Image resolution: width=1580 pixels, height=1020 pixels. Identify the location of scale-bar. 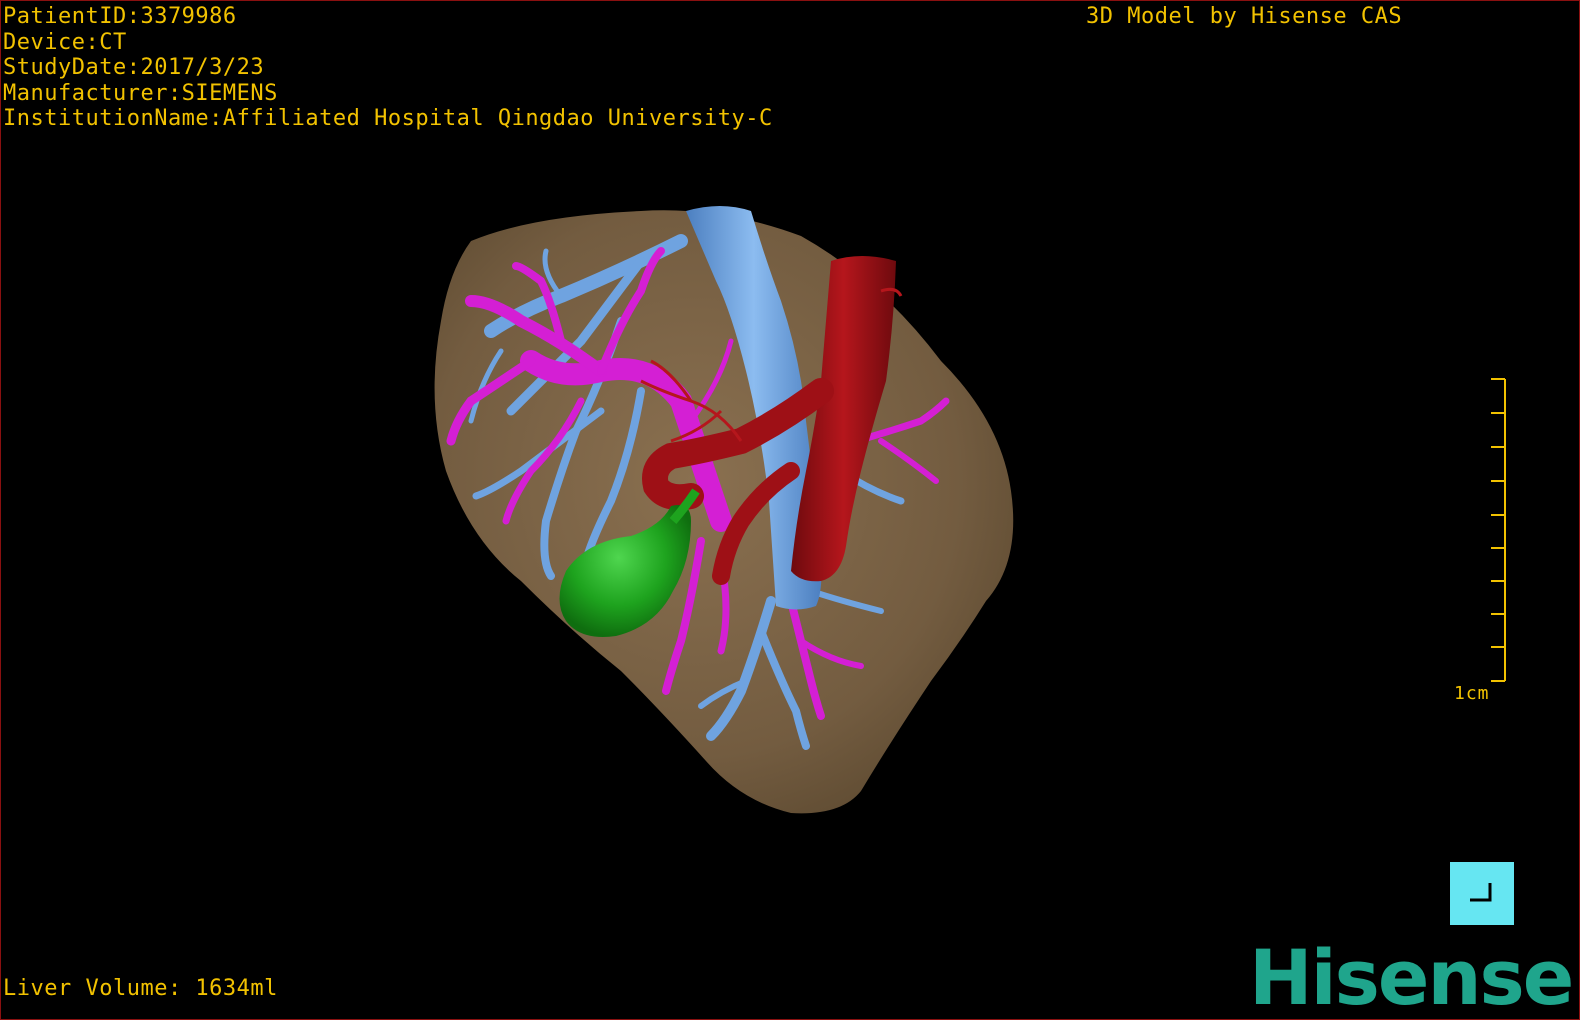
(1498, 530).